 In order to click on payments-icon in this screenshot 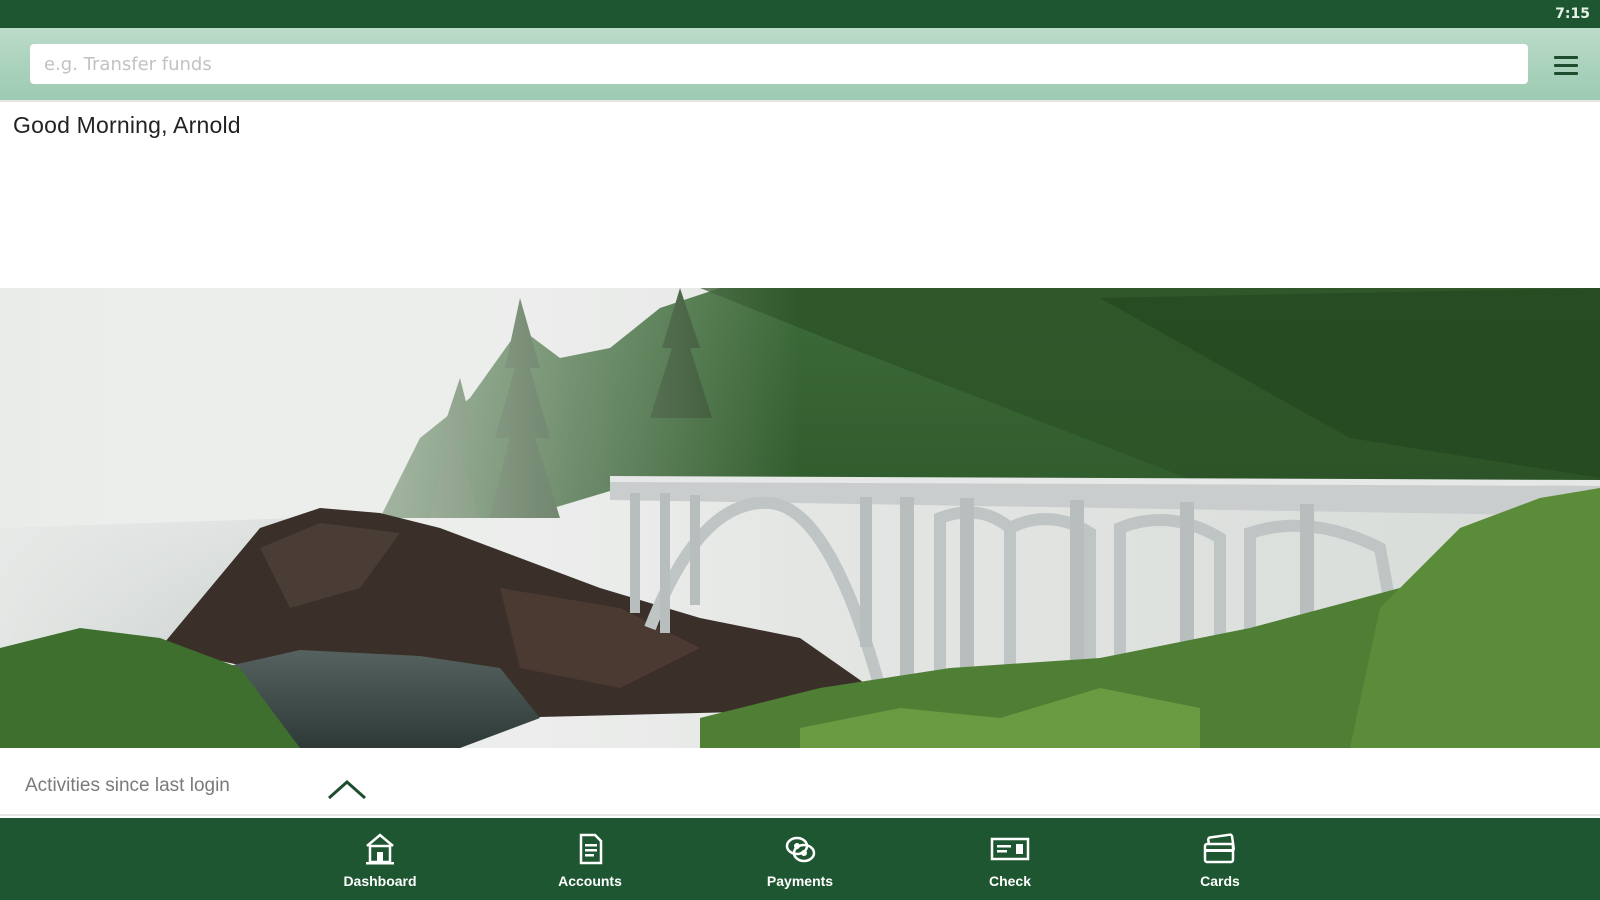, I will do `click(800, 849)`.